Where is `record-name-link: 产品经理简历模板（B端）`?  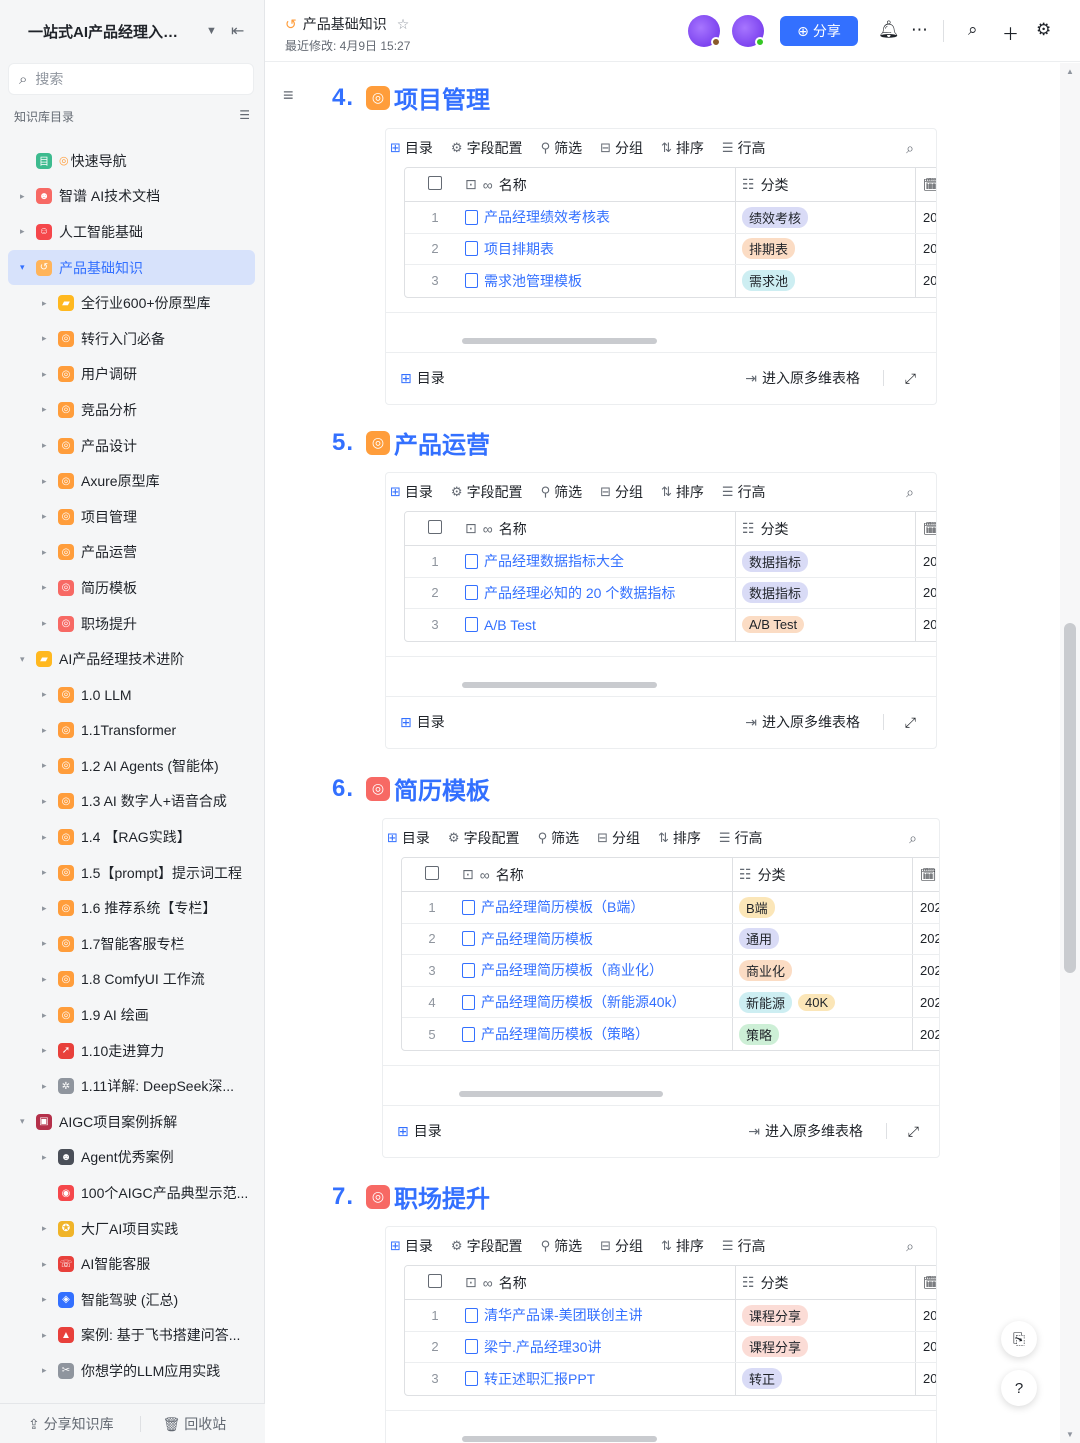
record-name-link: 产品经理简历模板（B端） is located at coordinates (562, 907).